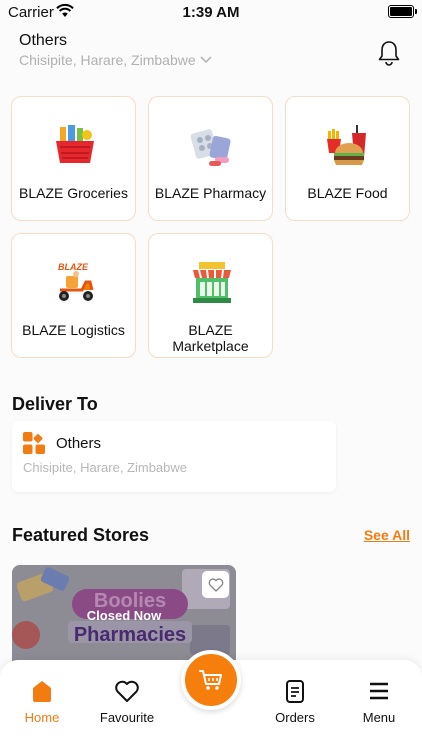 This screenshot has height=750, width=422. Describe the element at coordinates (210, 147) in the screenshot. I see `pharmacy-pills-icon` at that location.